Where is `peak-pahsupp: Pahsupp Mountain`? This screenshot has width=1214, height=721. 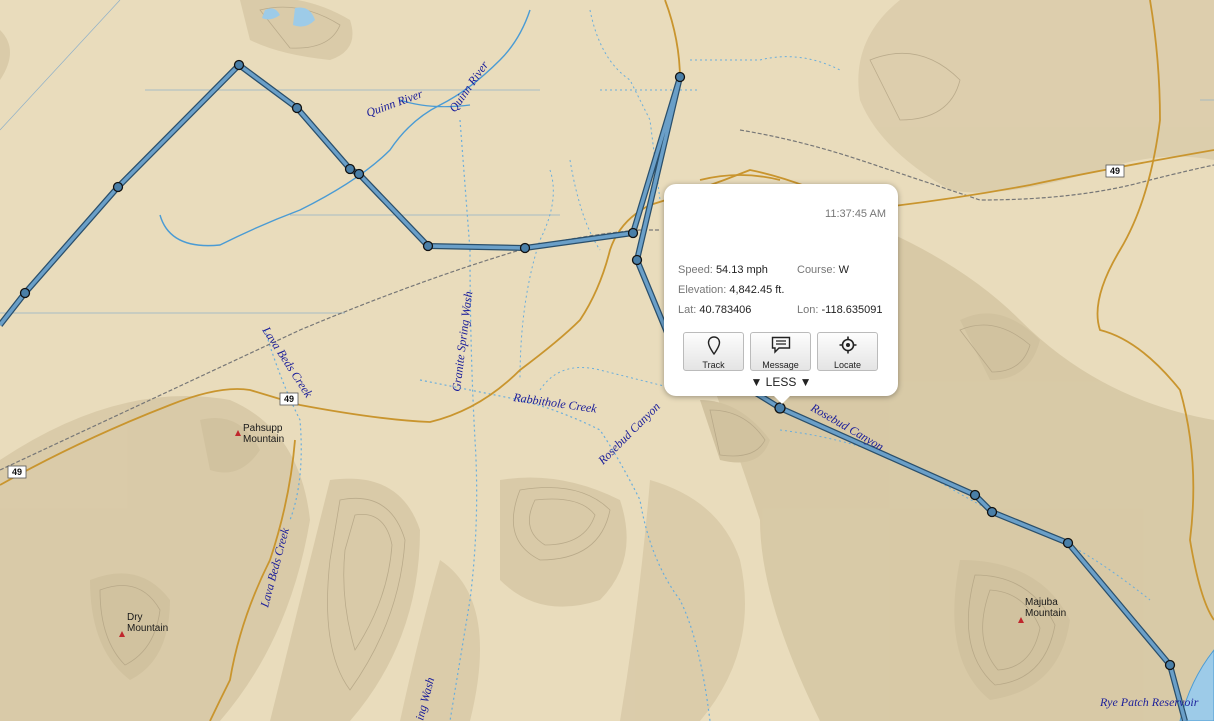
peak-pahsupp: Pahsupp Mountain is located at coordinates (259, 434).